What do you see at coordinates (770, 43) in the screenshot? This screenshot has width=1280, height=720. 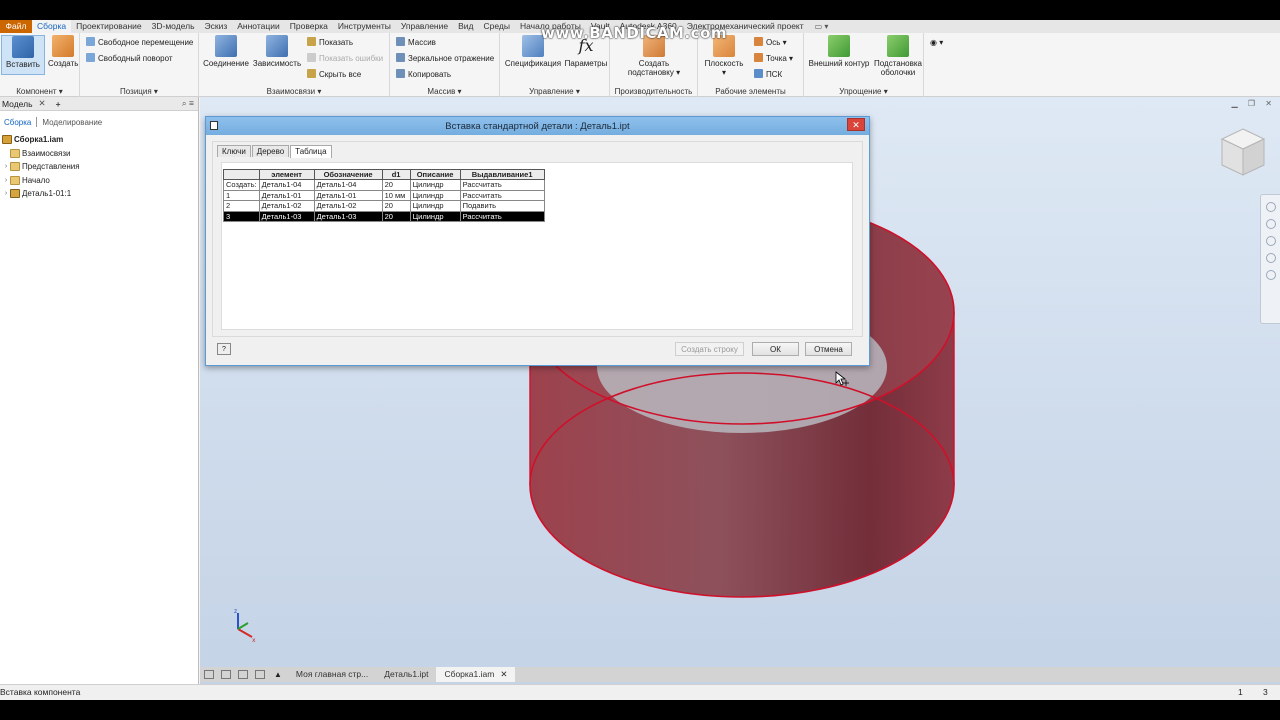 I see `axis-button: Ось ▾` at bounding box center [770, 43].